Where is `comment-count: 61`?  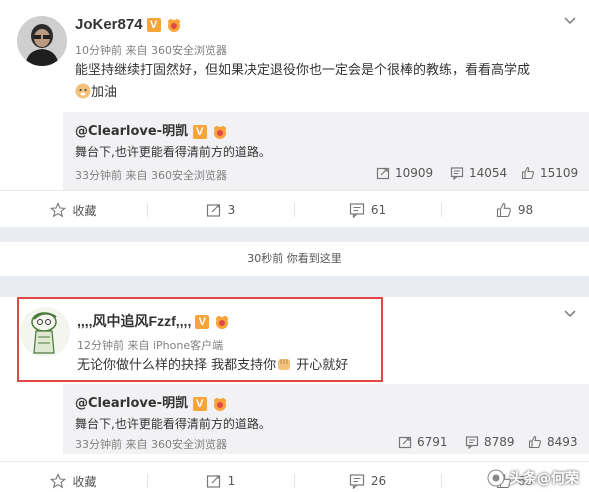
comment-count: 61 is located at coordinates (378, 210).